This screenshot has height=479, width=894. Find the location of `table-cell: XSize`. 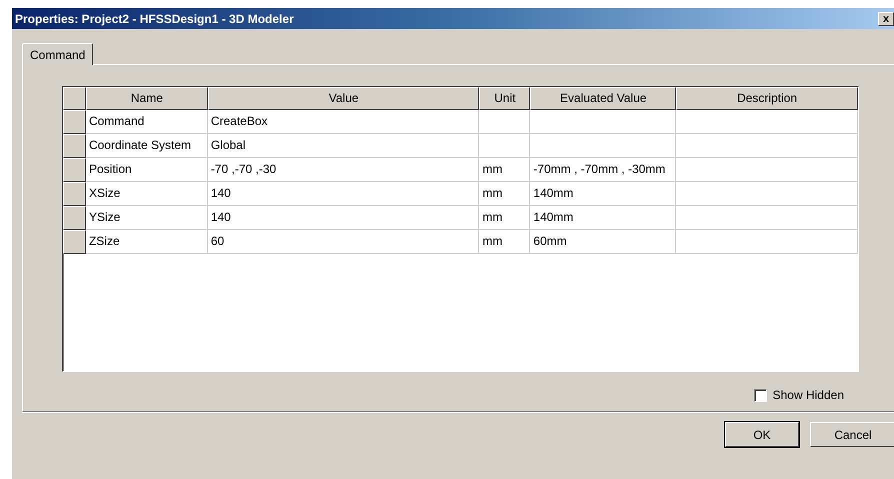

table-cell: XSize is located at coordinates (147, 194).